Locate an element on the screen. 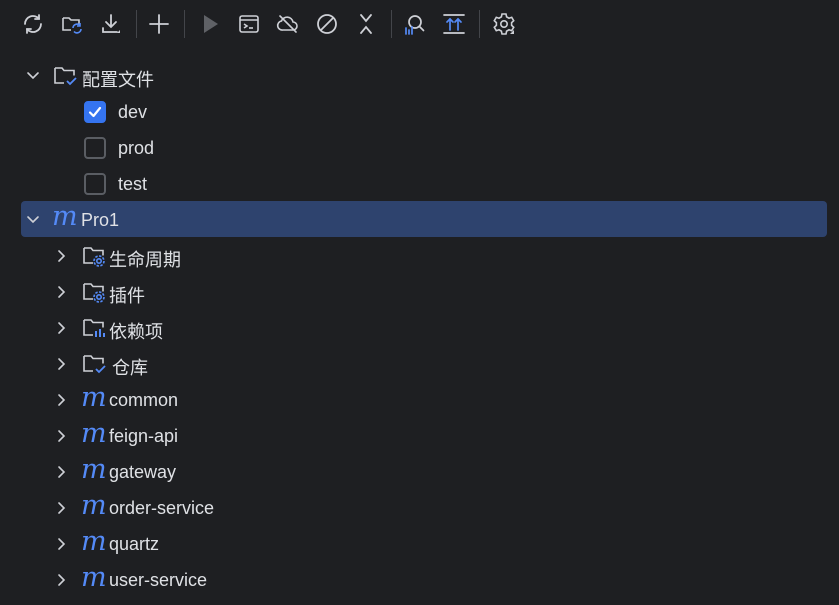 The width and height of the screenshot is (839, 605). run-button is located at coordinates (210, 24).